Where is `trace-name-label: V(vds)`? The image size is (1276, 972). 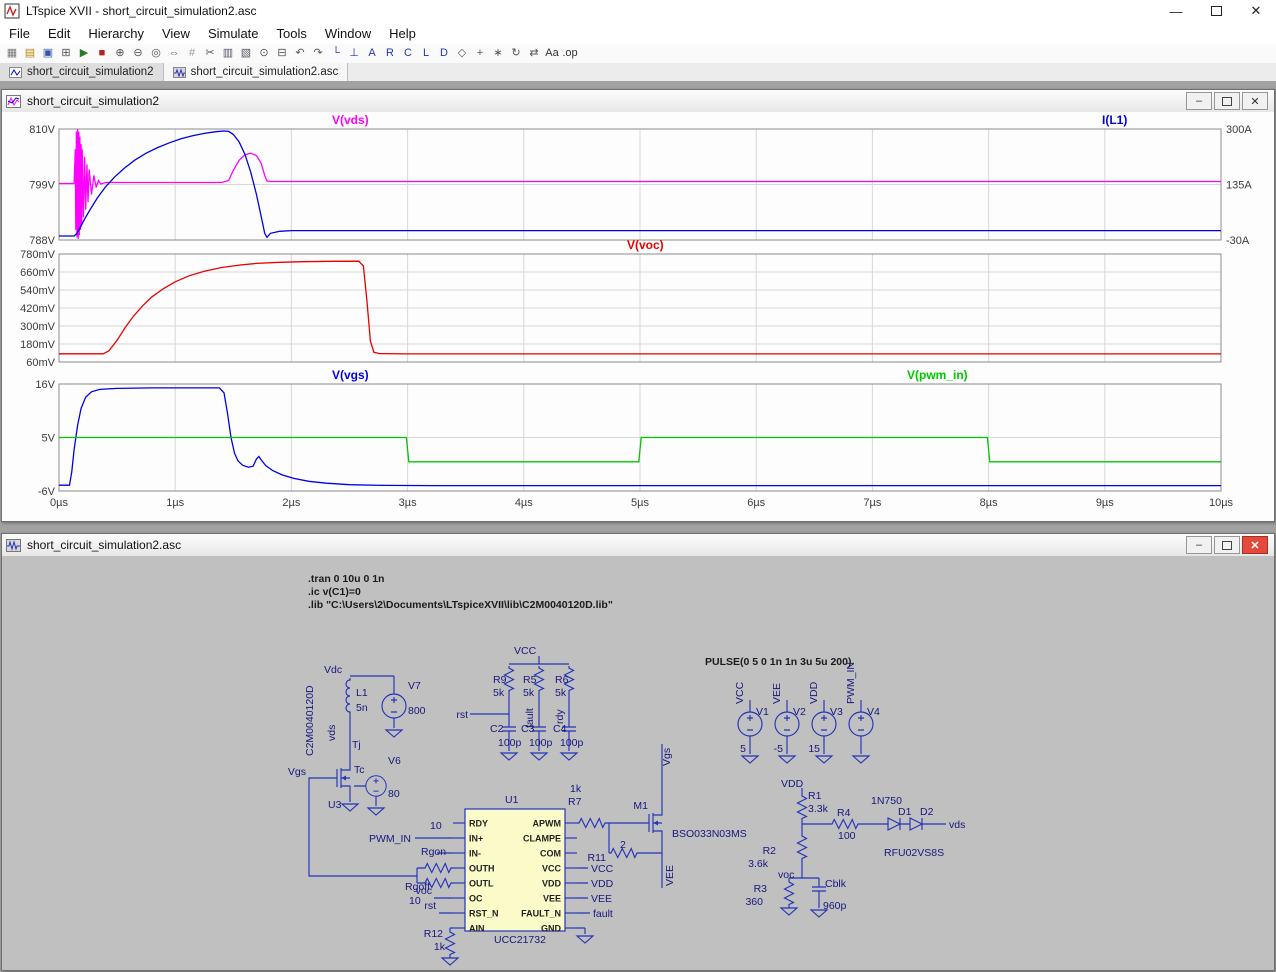
trace-name-label: V(vds) is located at coordinates (350, 120).